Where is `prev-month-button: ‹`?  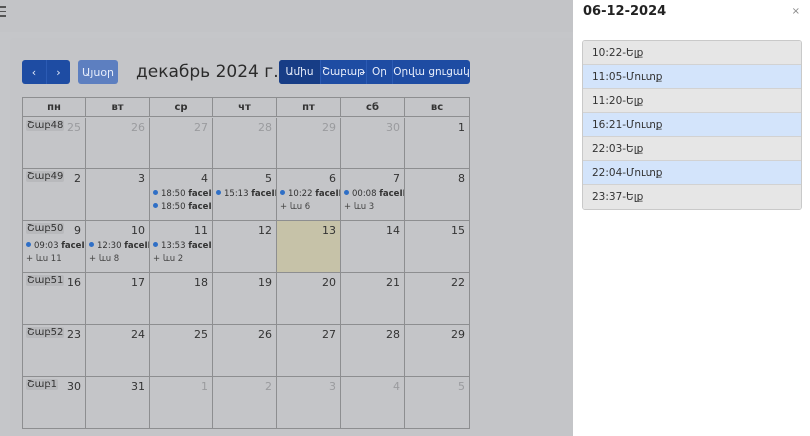 prev-month-button: ‹ is located at coordinates (34, 72).